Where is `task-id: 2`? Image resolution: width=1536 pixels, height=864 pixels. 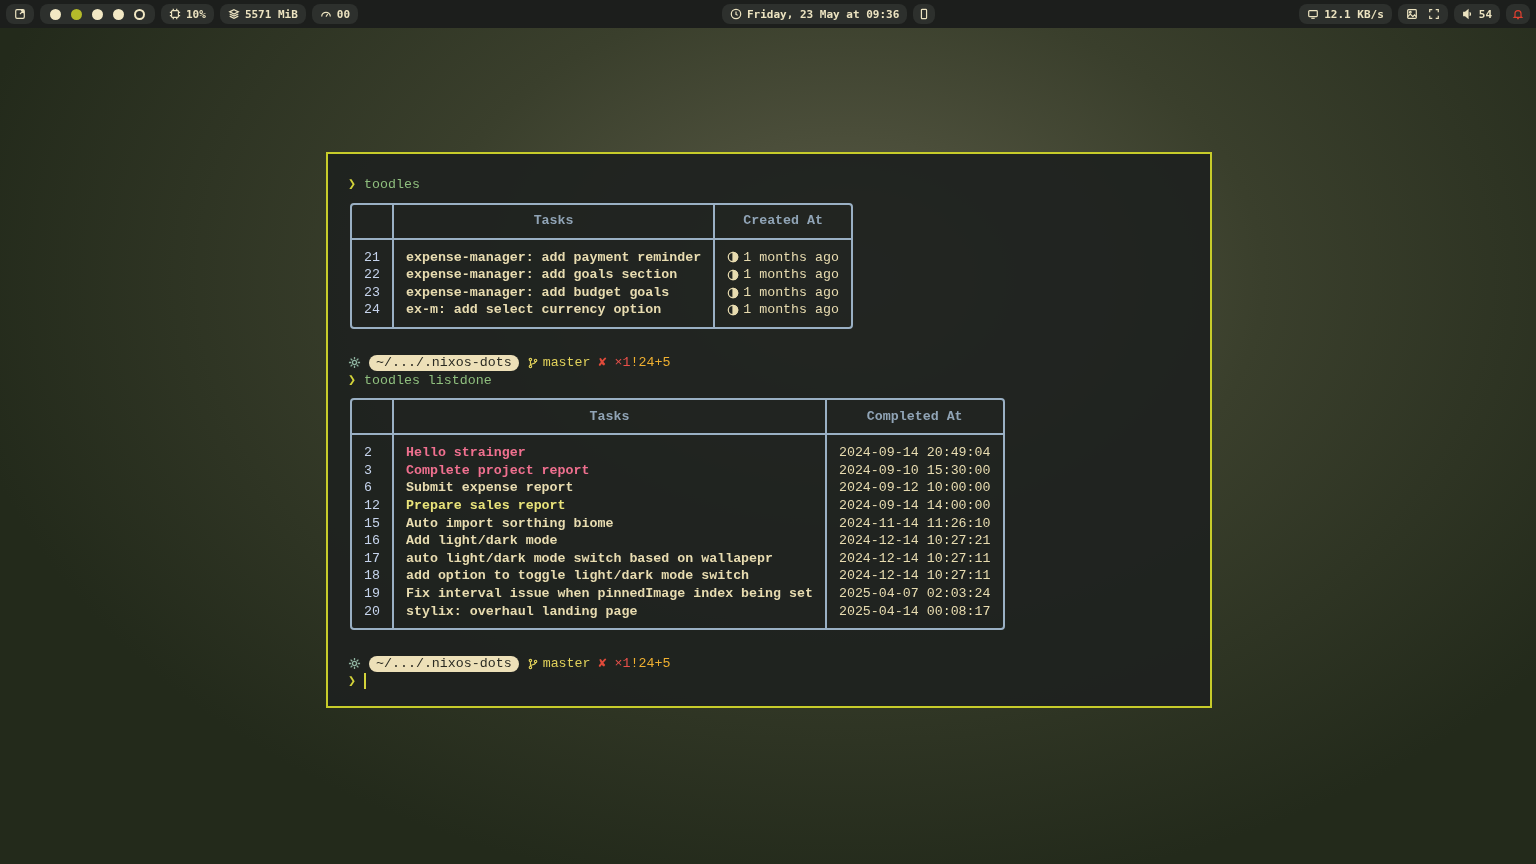
task-id: 2 is located at coordinates (368, 453).